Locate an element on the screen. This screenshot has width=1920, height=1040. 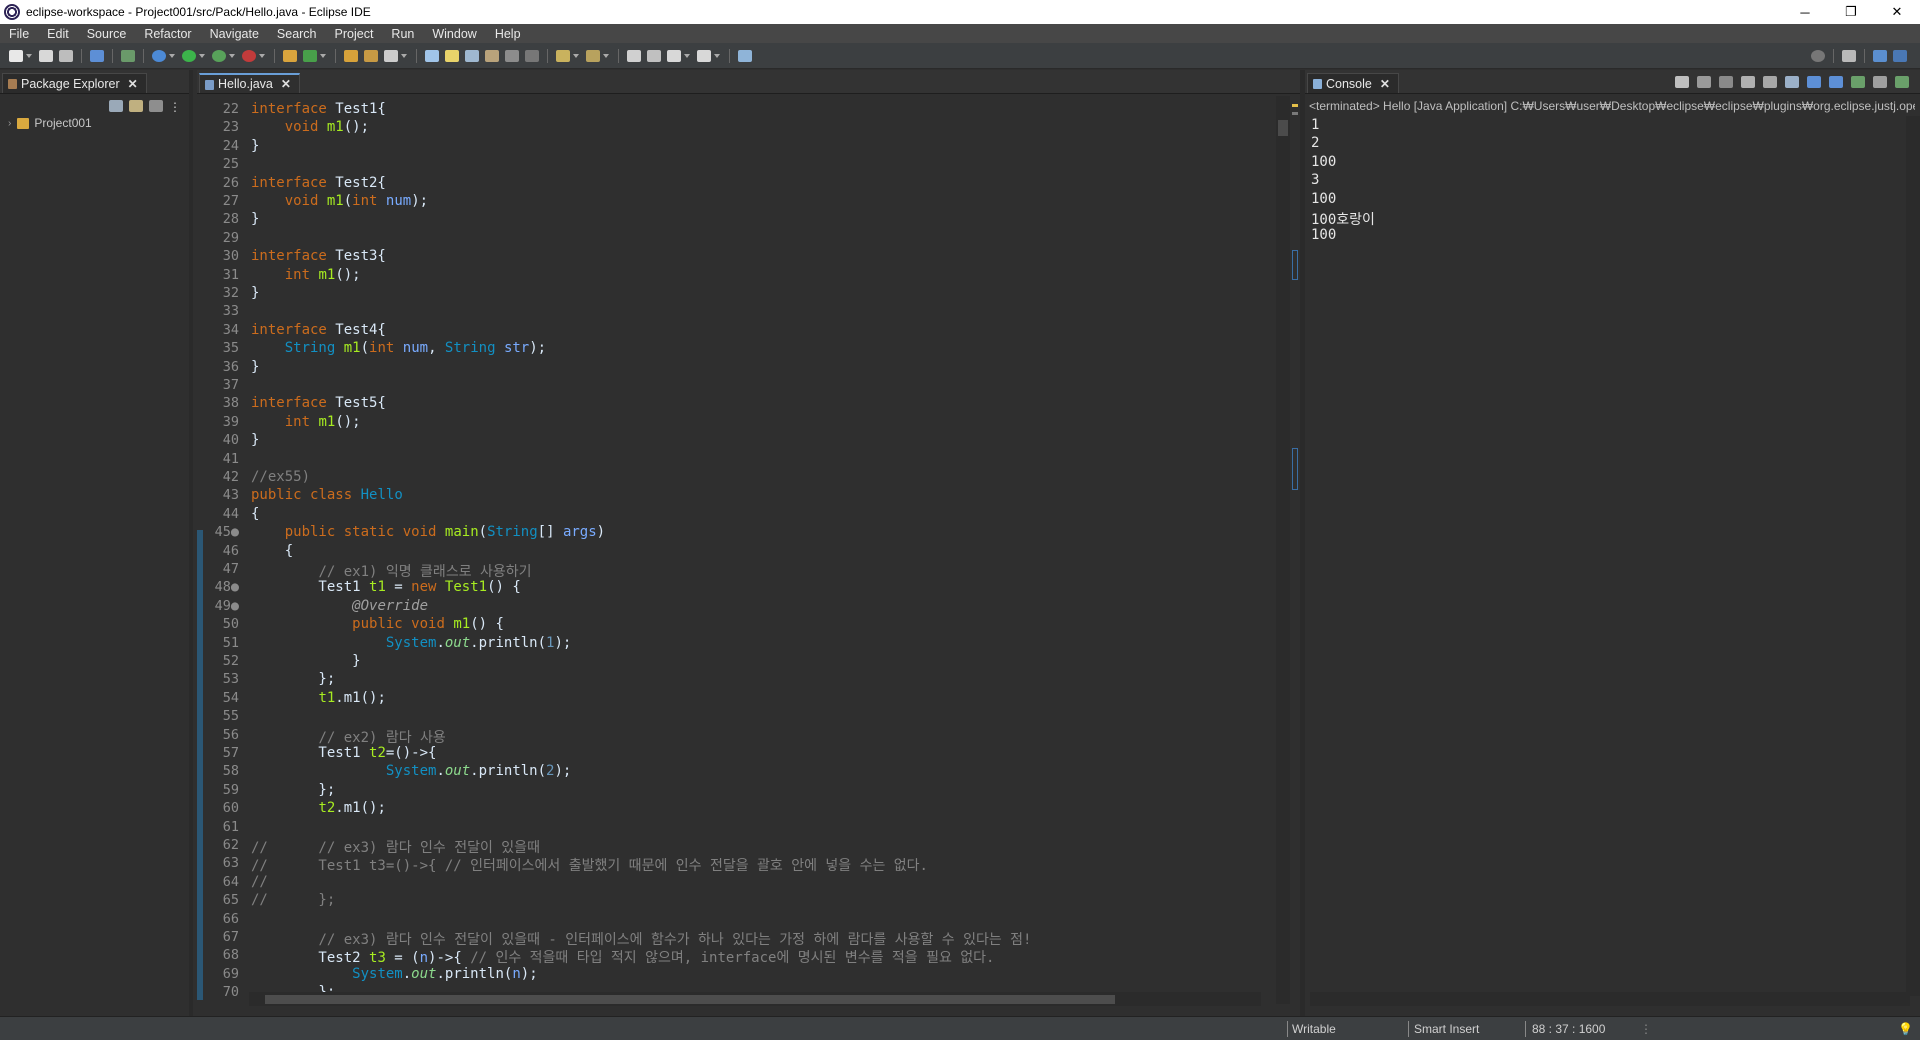
code-line: 61 is located at coordinates (736, 828).